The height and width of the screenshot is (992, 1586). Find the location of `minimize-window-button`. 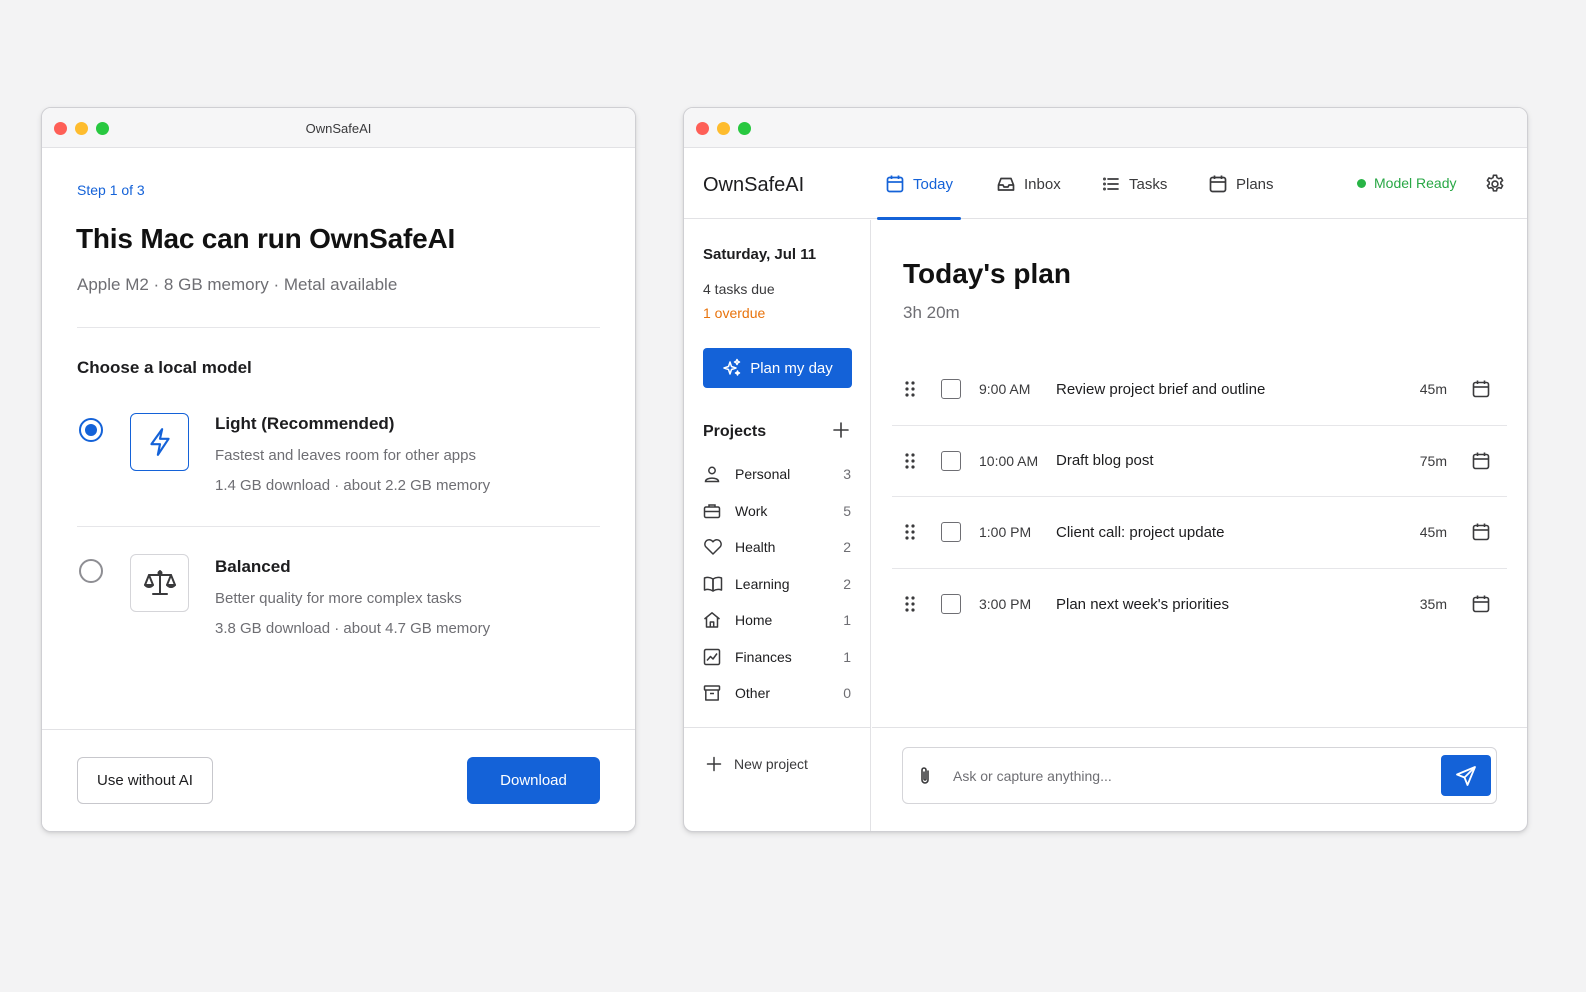

minimize-window-button is located at coordinates (723, 128).